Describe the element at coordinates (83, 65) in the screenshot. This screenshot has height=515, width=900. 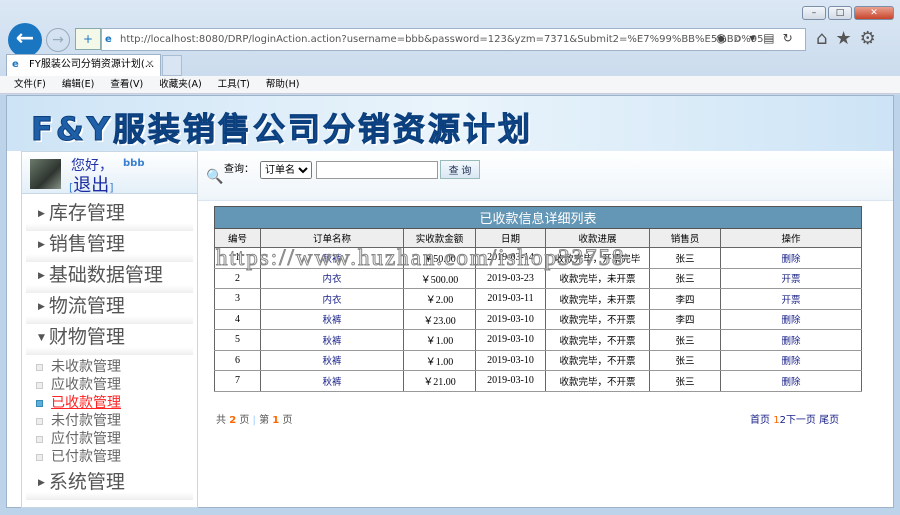
I see `browser-tab: e FY服装公司分销资源计划(... ✕` at that location.